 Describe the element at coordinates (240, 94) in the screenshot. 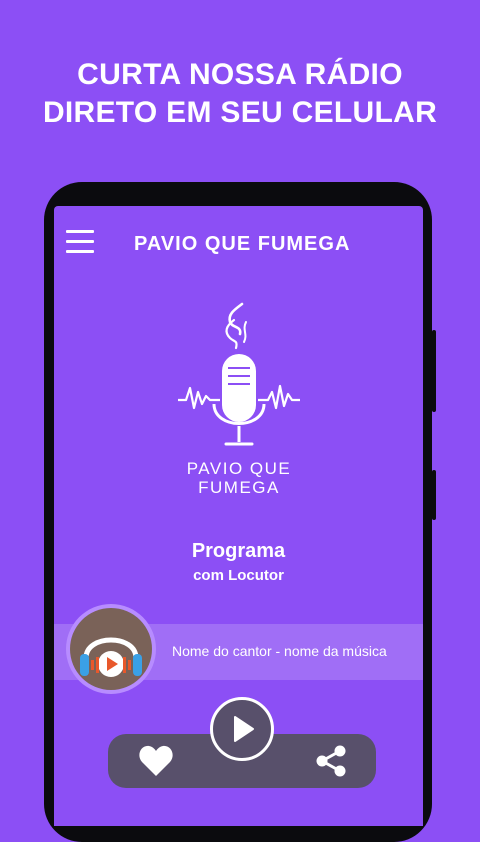

I see `promo-headline: CURTA NOSSA RÁDIO DIRETO EM SEU CELULAR` at that location.